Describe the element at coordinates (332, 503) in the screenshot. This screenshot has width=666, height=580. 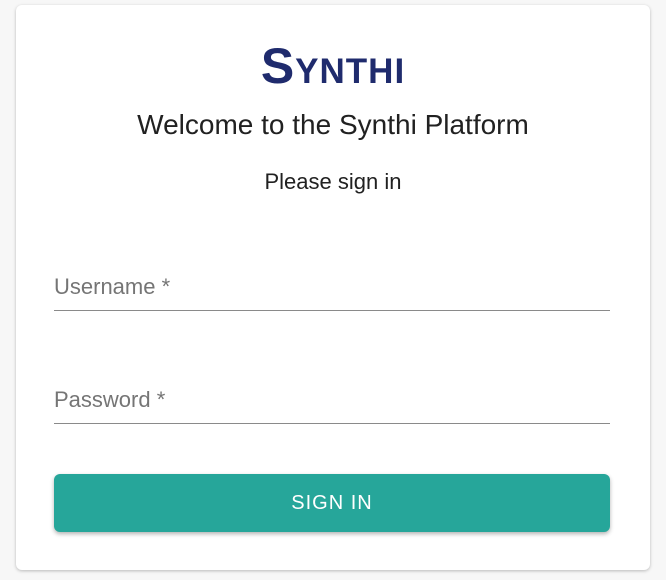
I see `sign-in-button: SIGN IN` at that location.